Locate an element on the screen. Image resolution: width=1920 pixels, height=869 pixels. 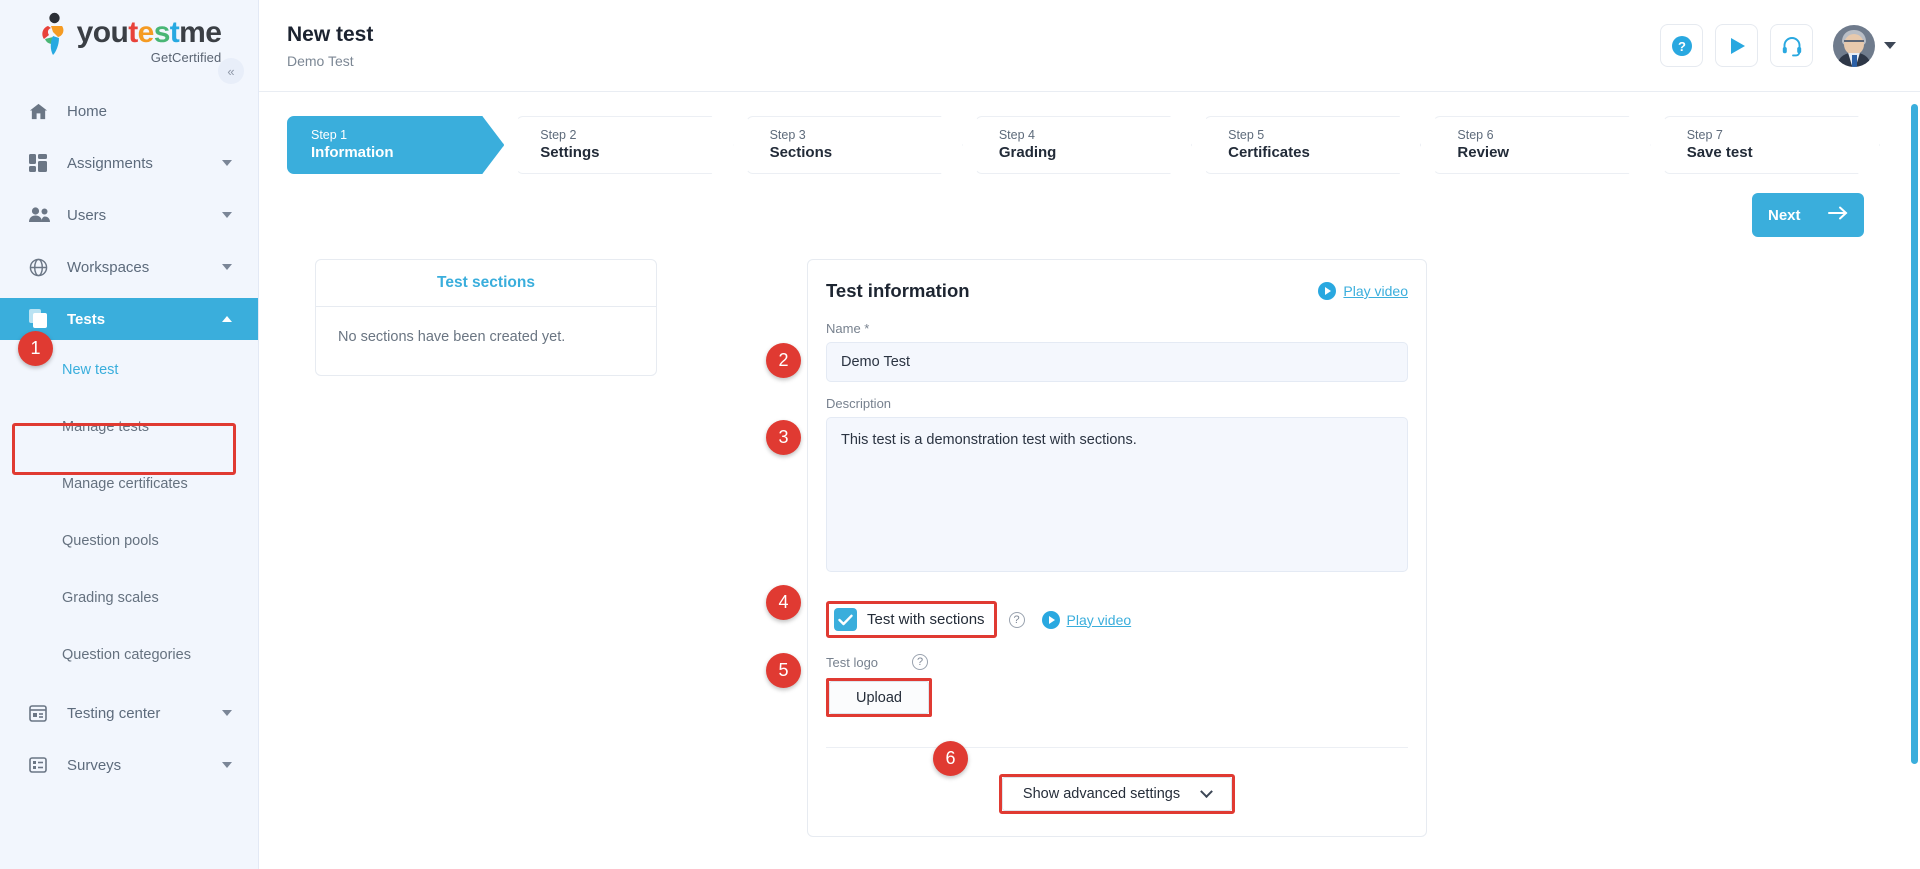
checkbox-checked-icon is located at coordinates (845, 619).